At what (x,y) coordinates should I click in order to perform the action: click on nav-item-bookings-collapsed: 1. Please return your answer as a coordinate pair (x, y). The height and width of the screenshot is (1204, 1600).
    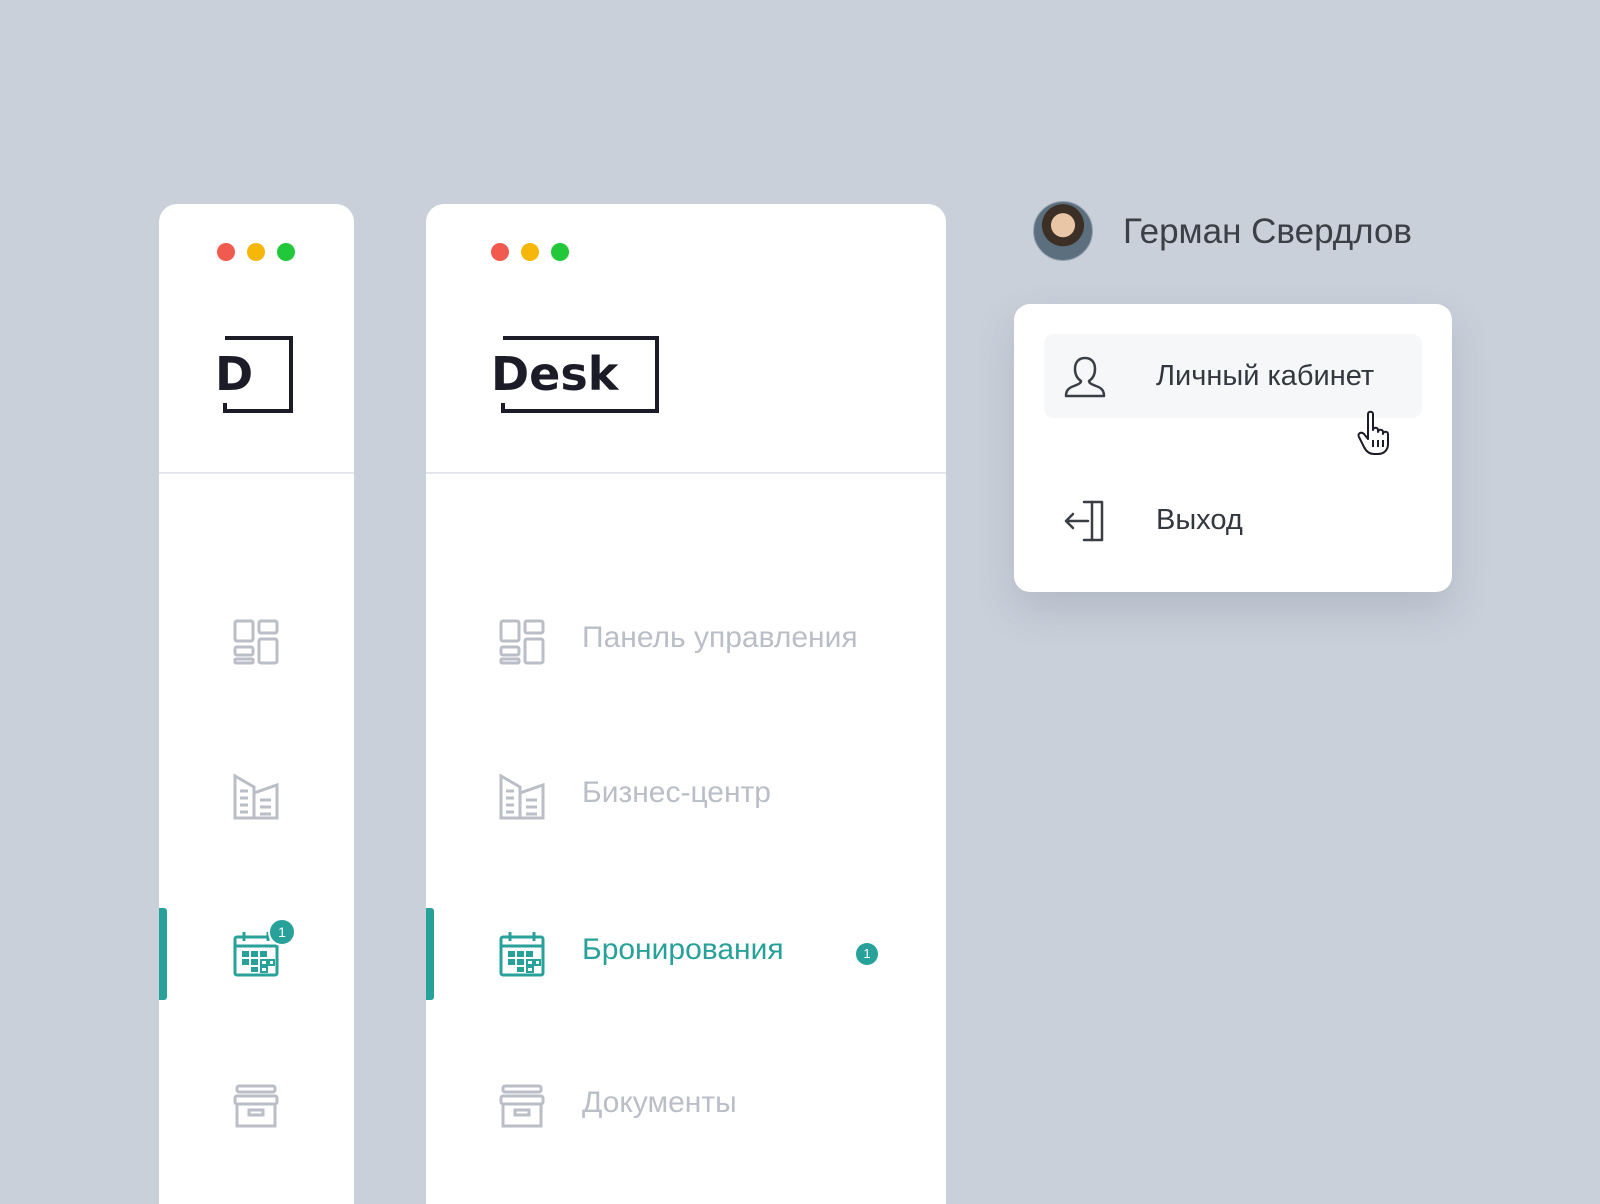
    Looking at the image, I should click on (256, 954).